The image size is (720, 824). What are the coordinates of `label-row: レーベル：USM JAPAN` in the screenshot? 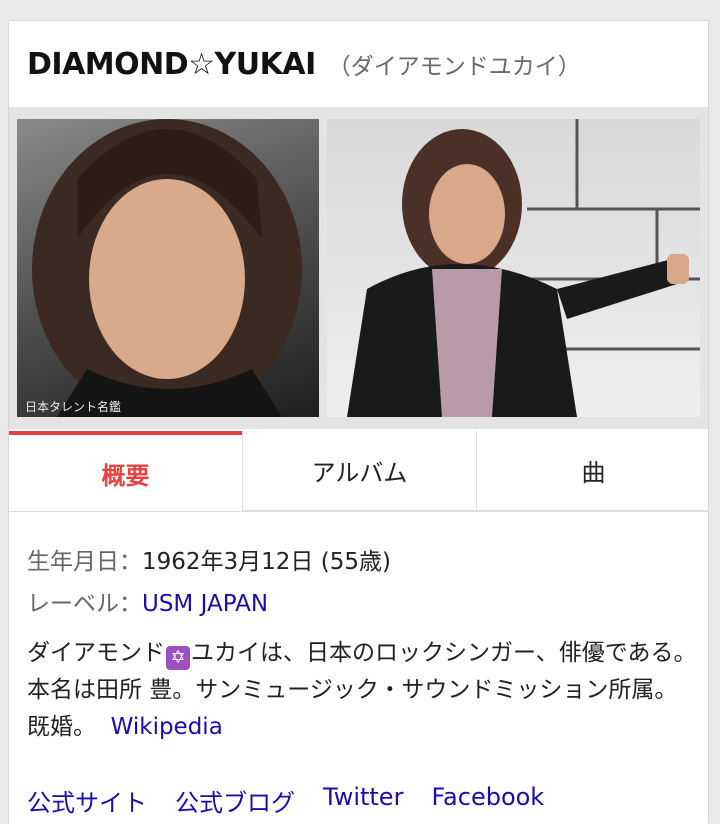 It's located at (362, 604).